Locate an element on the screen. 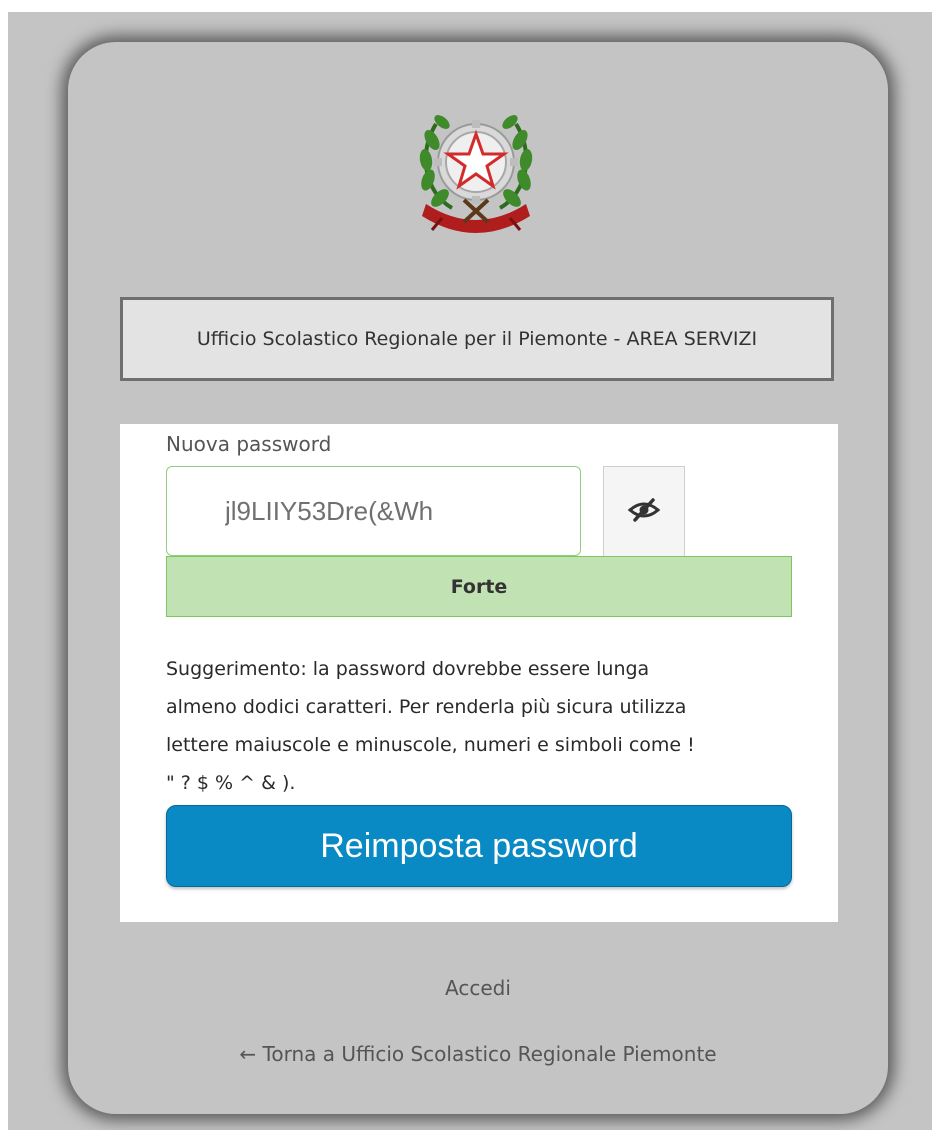 Image resolution: width=932 pixels, height=1130 pixels. toggle-password-visibility-button is located at coordinates (644, 512).